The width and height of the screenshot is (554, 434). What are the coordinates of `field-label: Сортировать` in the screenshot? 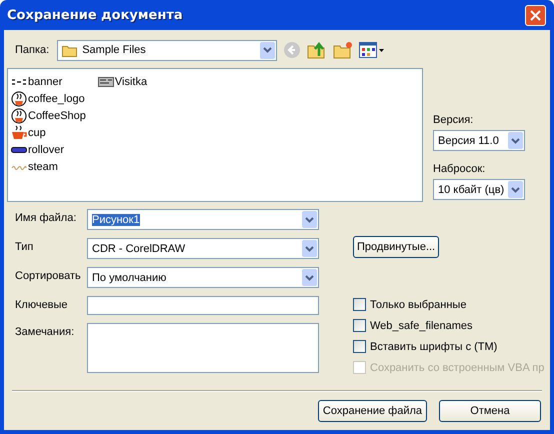 It's located at (48, 275).